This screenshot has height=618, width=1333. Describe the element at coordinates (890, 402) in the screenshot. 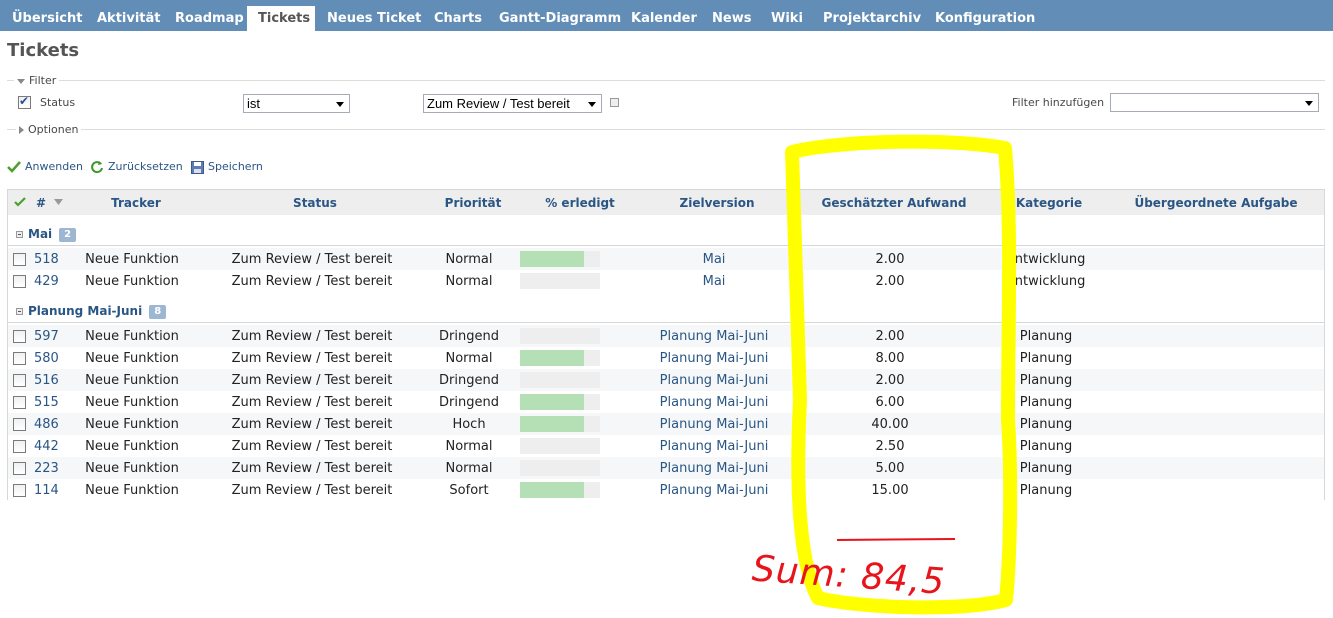

I see `estimate-cell: 6.00` at that location.